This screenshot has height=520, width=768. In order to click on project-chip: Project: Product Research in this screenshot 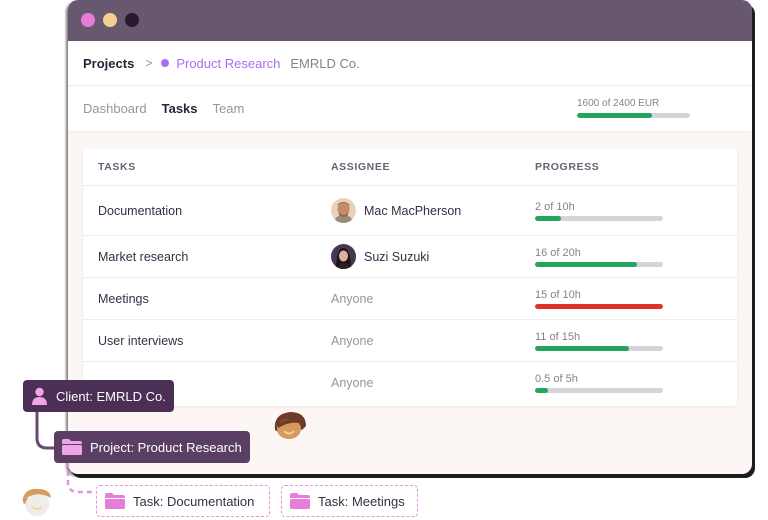, I will do `click(152, 447)`.